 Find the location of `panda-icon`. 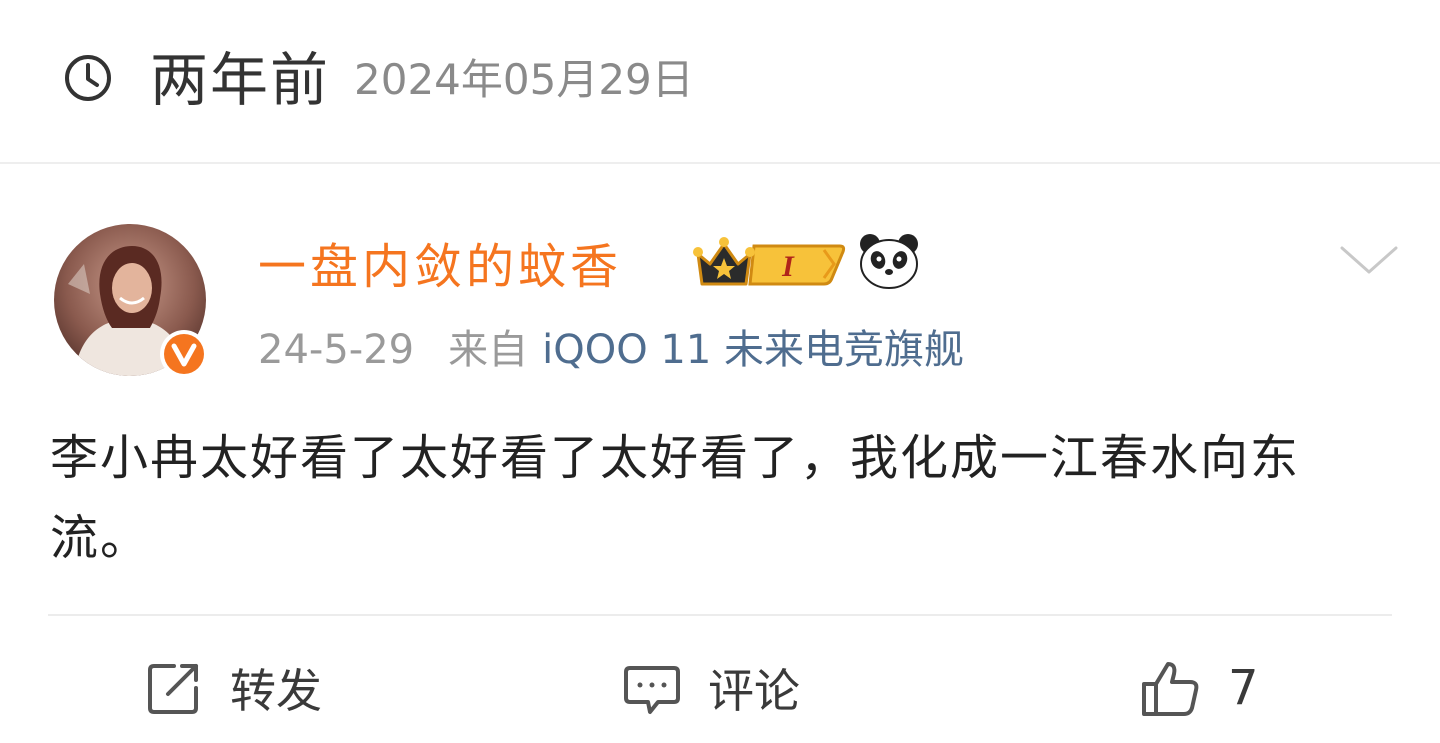

panda-icon is located at coordinates (889, 261).